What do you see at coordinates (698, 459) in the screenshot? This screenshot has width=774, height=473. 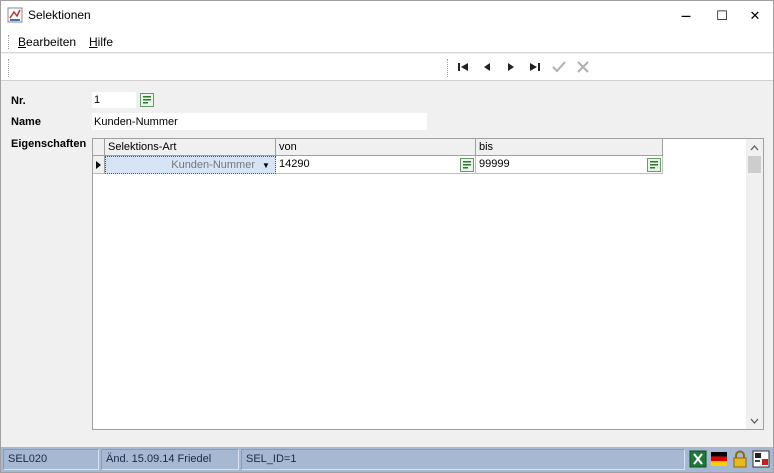 I see `excel-icon` at bounding box center [698, 459].